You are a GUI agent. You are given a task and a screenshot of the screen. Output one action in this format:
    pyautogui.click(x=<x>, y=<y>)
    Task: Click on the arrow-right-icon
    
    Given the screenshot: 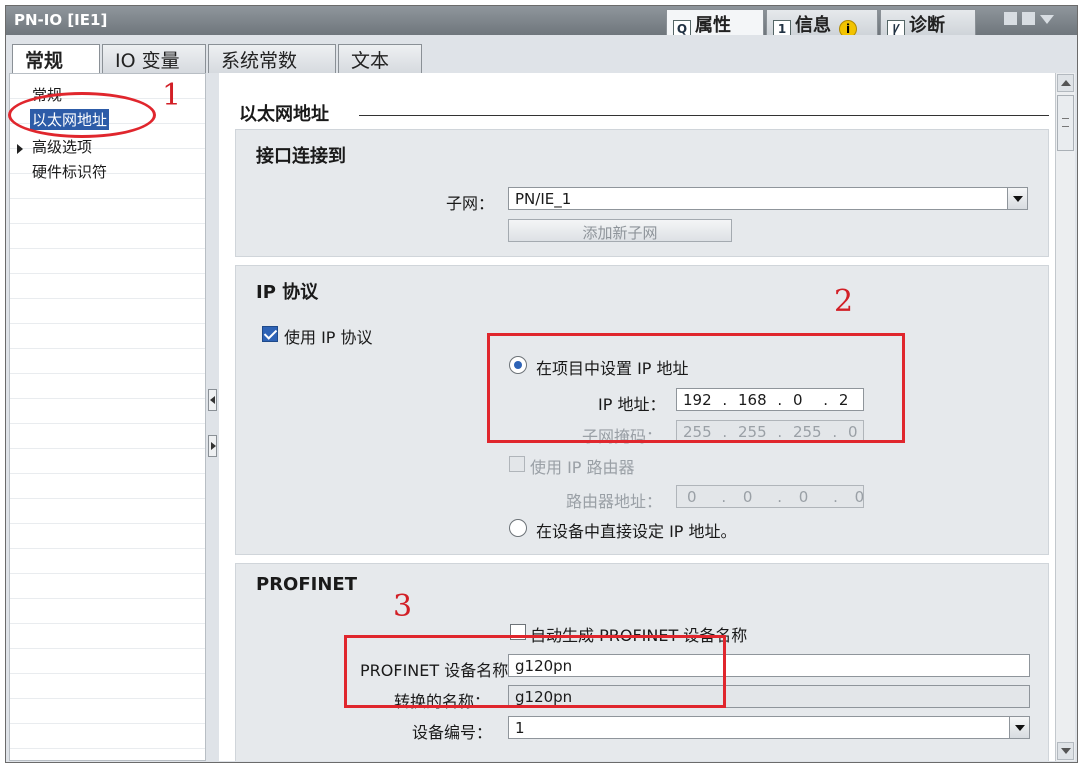 What is the action you would take?
    pyautogui.click(x=213, y=446)
    